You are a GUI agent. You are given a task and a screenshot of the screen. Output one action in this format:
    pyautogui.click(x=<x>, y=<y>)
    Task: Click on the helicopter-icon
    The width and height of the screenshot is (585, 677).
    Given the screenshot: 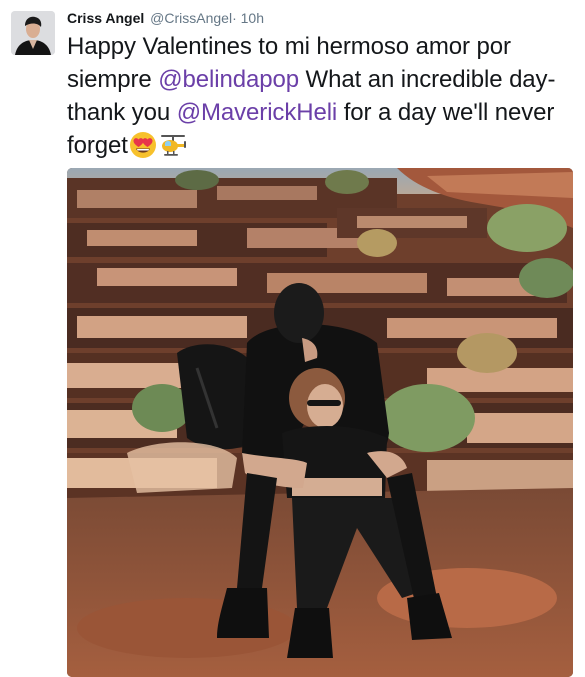 What is the action you would take?
    pyautogui.click(x=173, y=145)
    